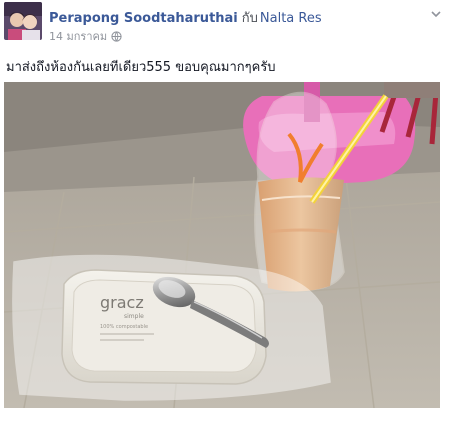 This screenshot has width=454, height=421. I want to click on box-logo-subtext: simple, so click(134, 316).